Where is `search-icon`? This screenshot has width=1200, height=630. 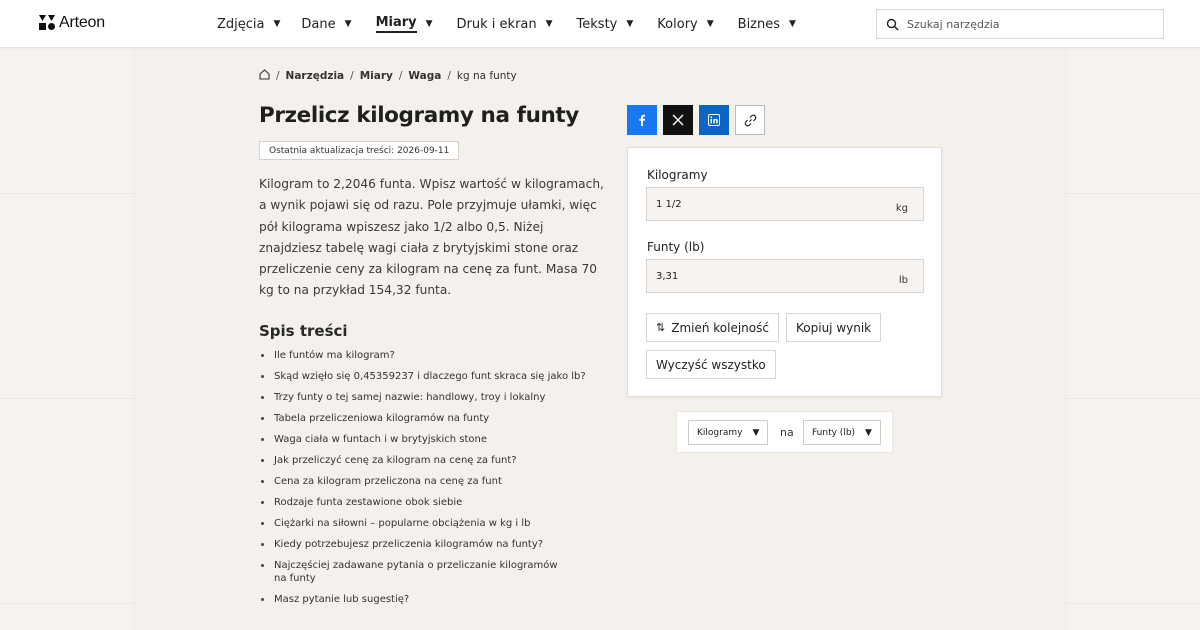
search-icon is located at coordinates (892, 24).